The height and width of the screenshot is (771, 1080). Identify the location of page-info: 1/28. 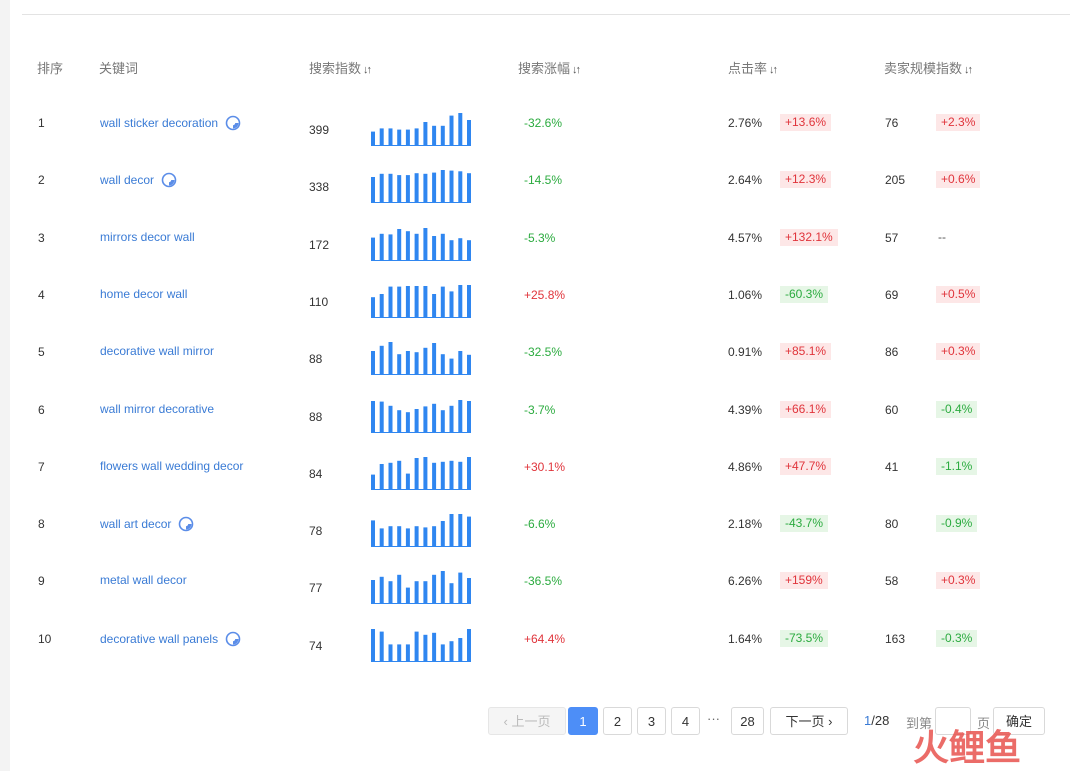
(877, 720).